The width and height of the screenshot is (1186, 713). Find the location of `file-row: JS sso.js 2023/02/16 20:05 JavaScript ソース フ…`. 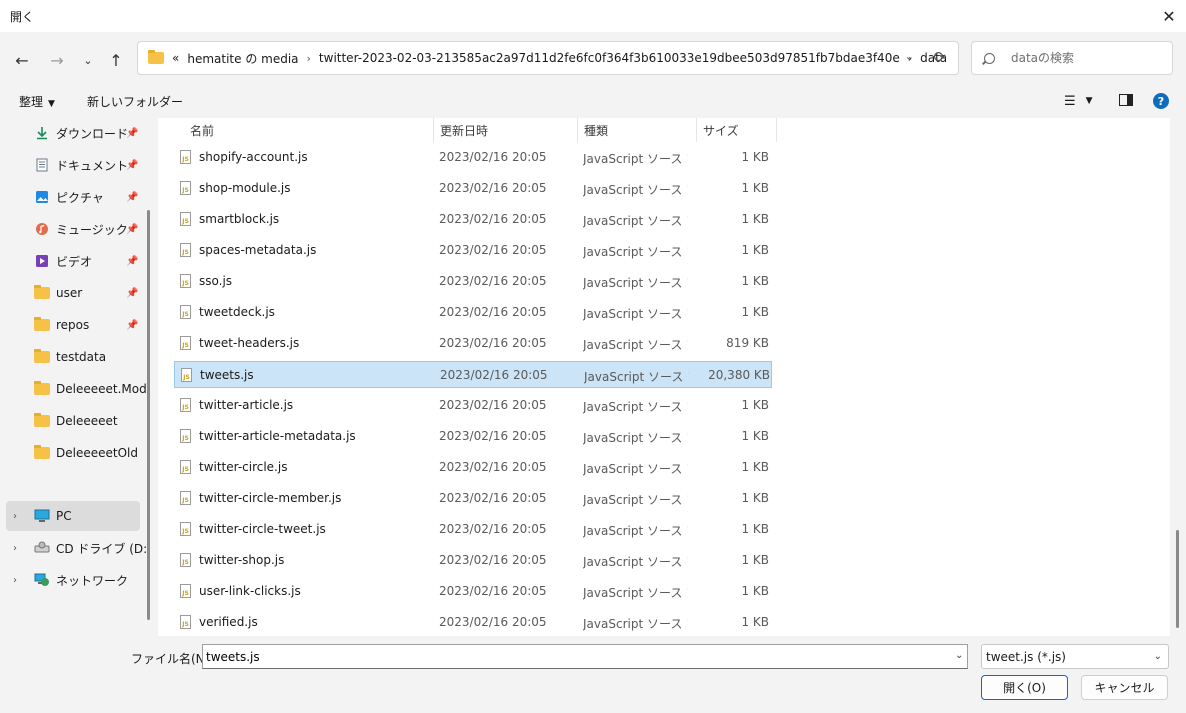

file-row: JS sso.js 2023/02/16 20:05 JavaScript ソース フ… is located at coordinates (473, 281).